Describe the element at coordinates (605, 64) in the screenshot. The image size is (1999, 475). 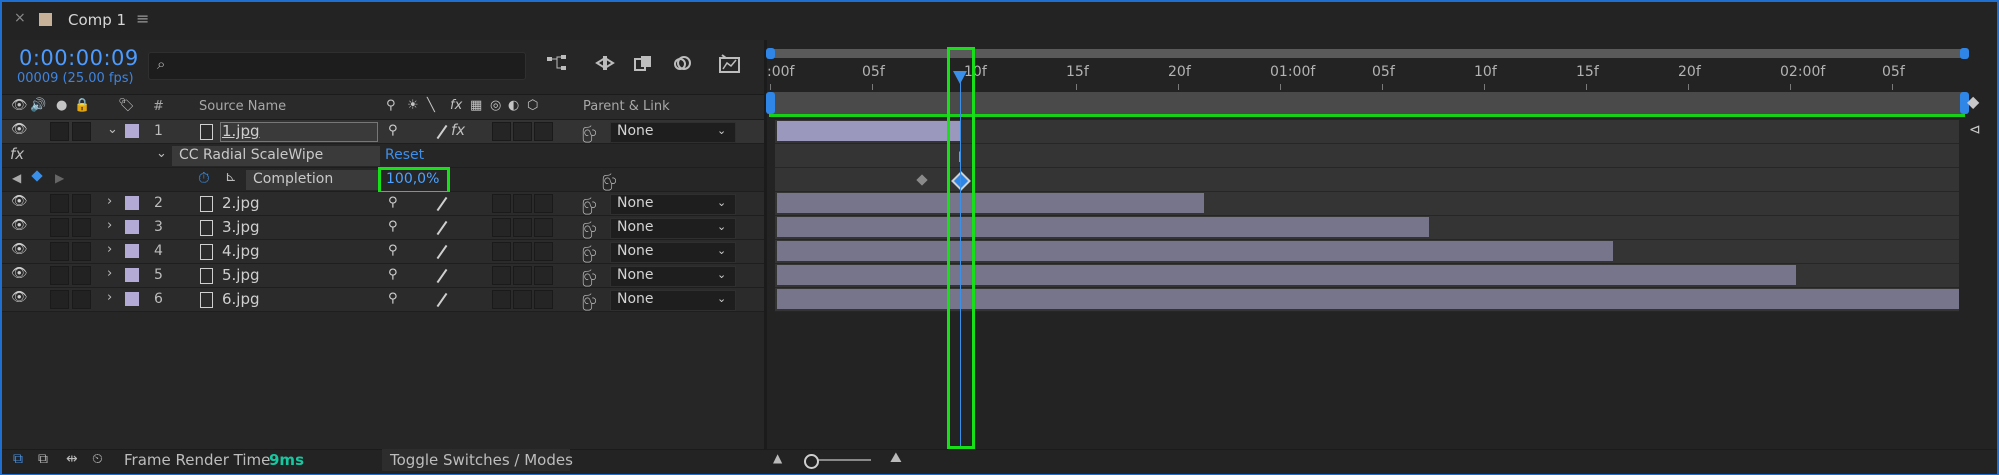
I see `draft-3d-icon` at that location.